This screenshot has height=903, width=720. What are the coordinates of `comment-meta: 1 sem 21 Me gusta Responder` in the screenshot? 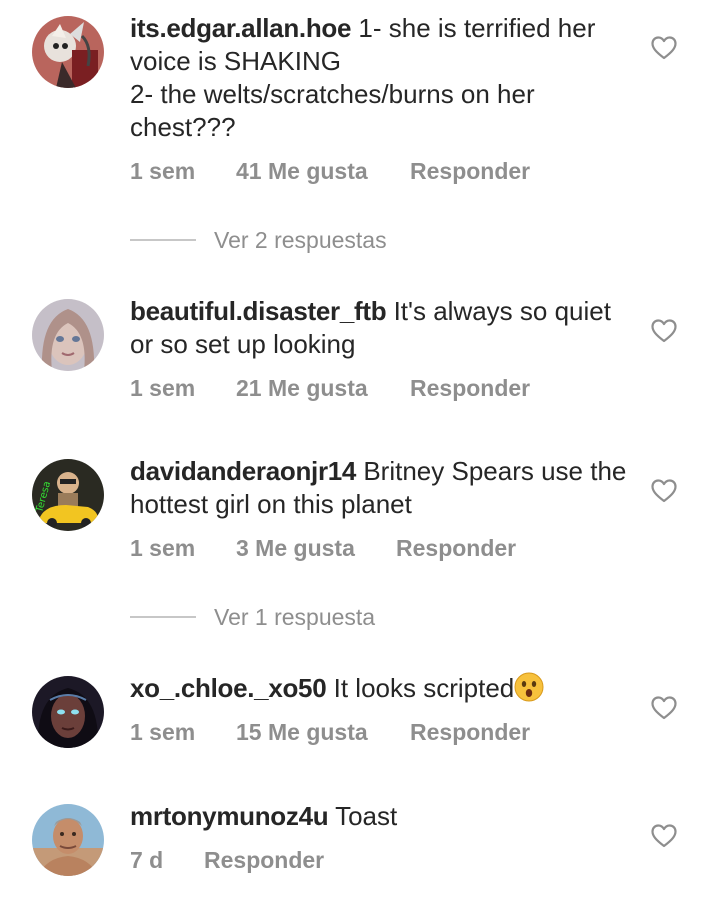 It's located at (330, 388).